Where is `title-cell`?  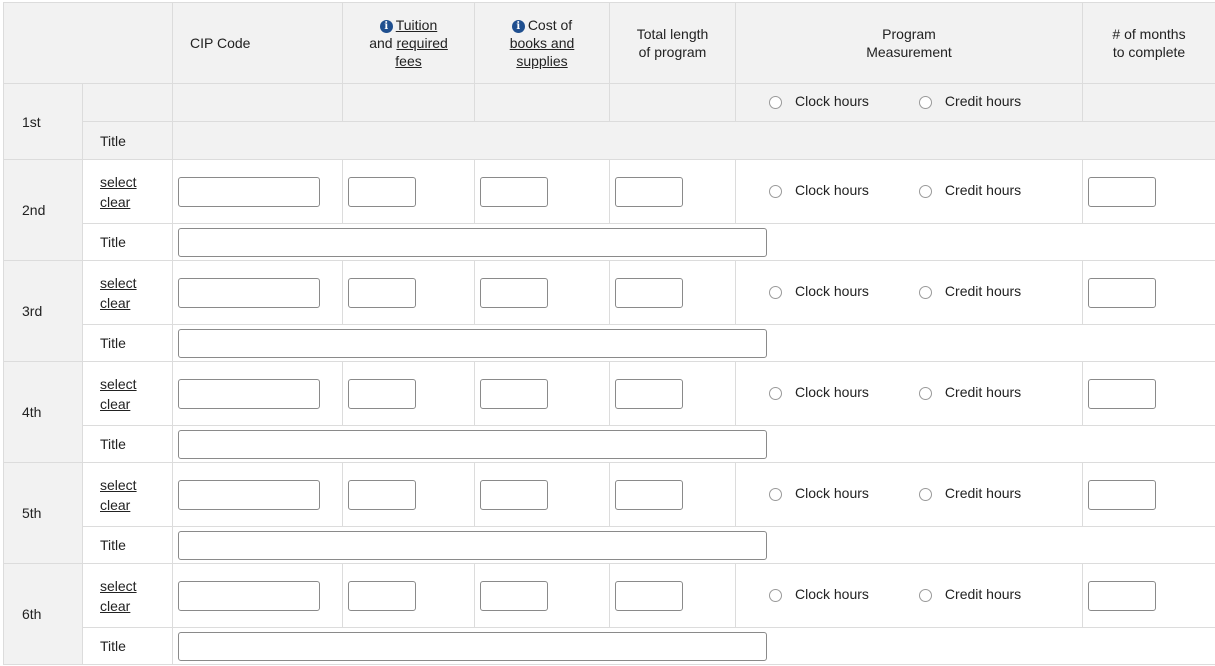
title-cell is located at coordinates (693, 444).